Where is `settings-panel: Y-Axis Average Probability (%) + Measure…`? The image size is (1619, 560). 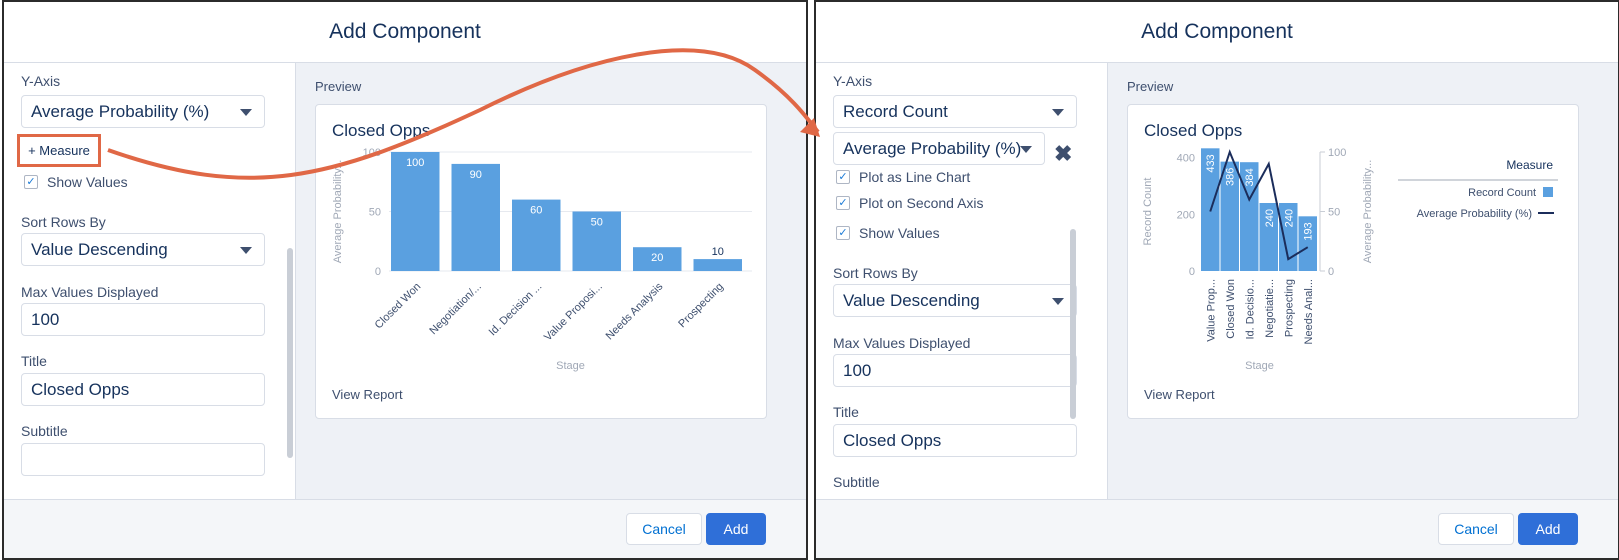
settings-panel: Y-Axis Average Probability (%) + Measure… is located at coordinates (154, 282).